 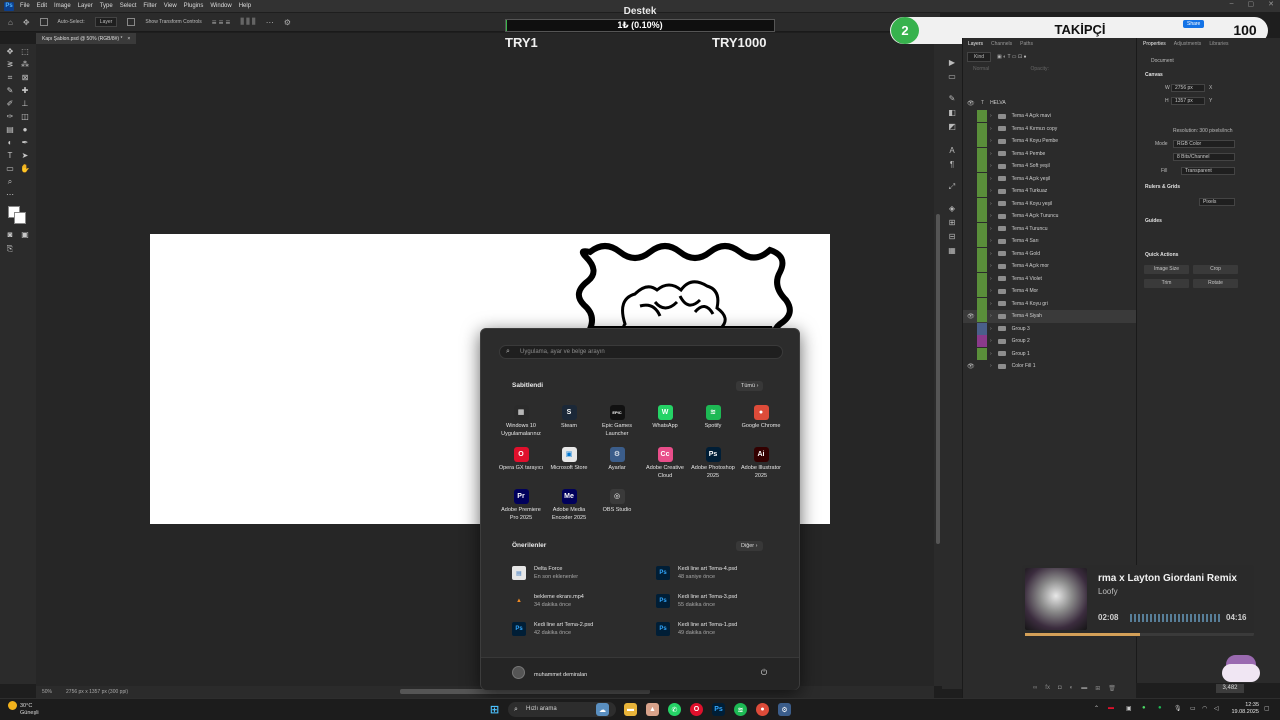 What do you see at coordinates (10, 143) in the screenshot?
I see `dodge-icon: ◐` at bounding box center [10, 143].